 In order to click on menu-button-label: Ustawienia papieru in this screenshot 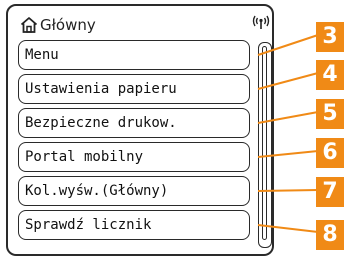, I will do `click(101, 89)`.